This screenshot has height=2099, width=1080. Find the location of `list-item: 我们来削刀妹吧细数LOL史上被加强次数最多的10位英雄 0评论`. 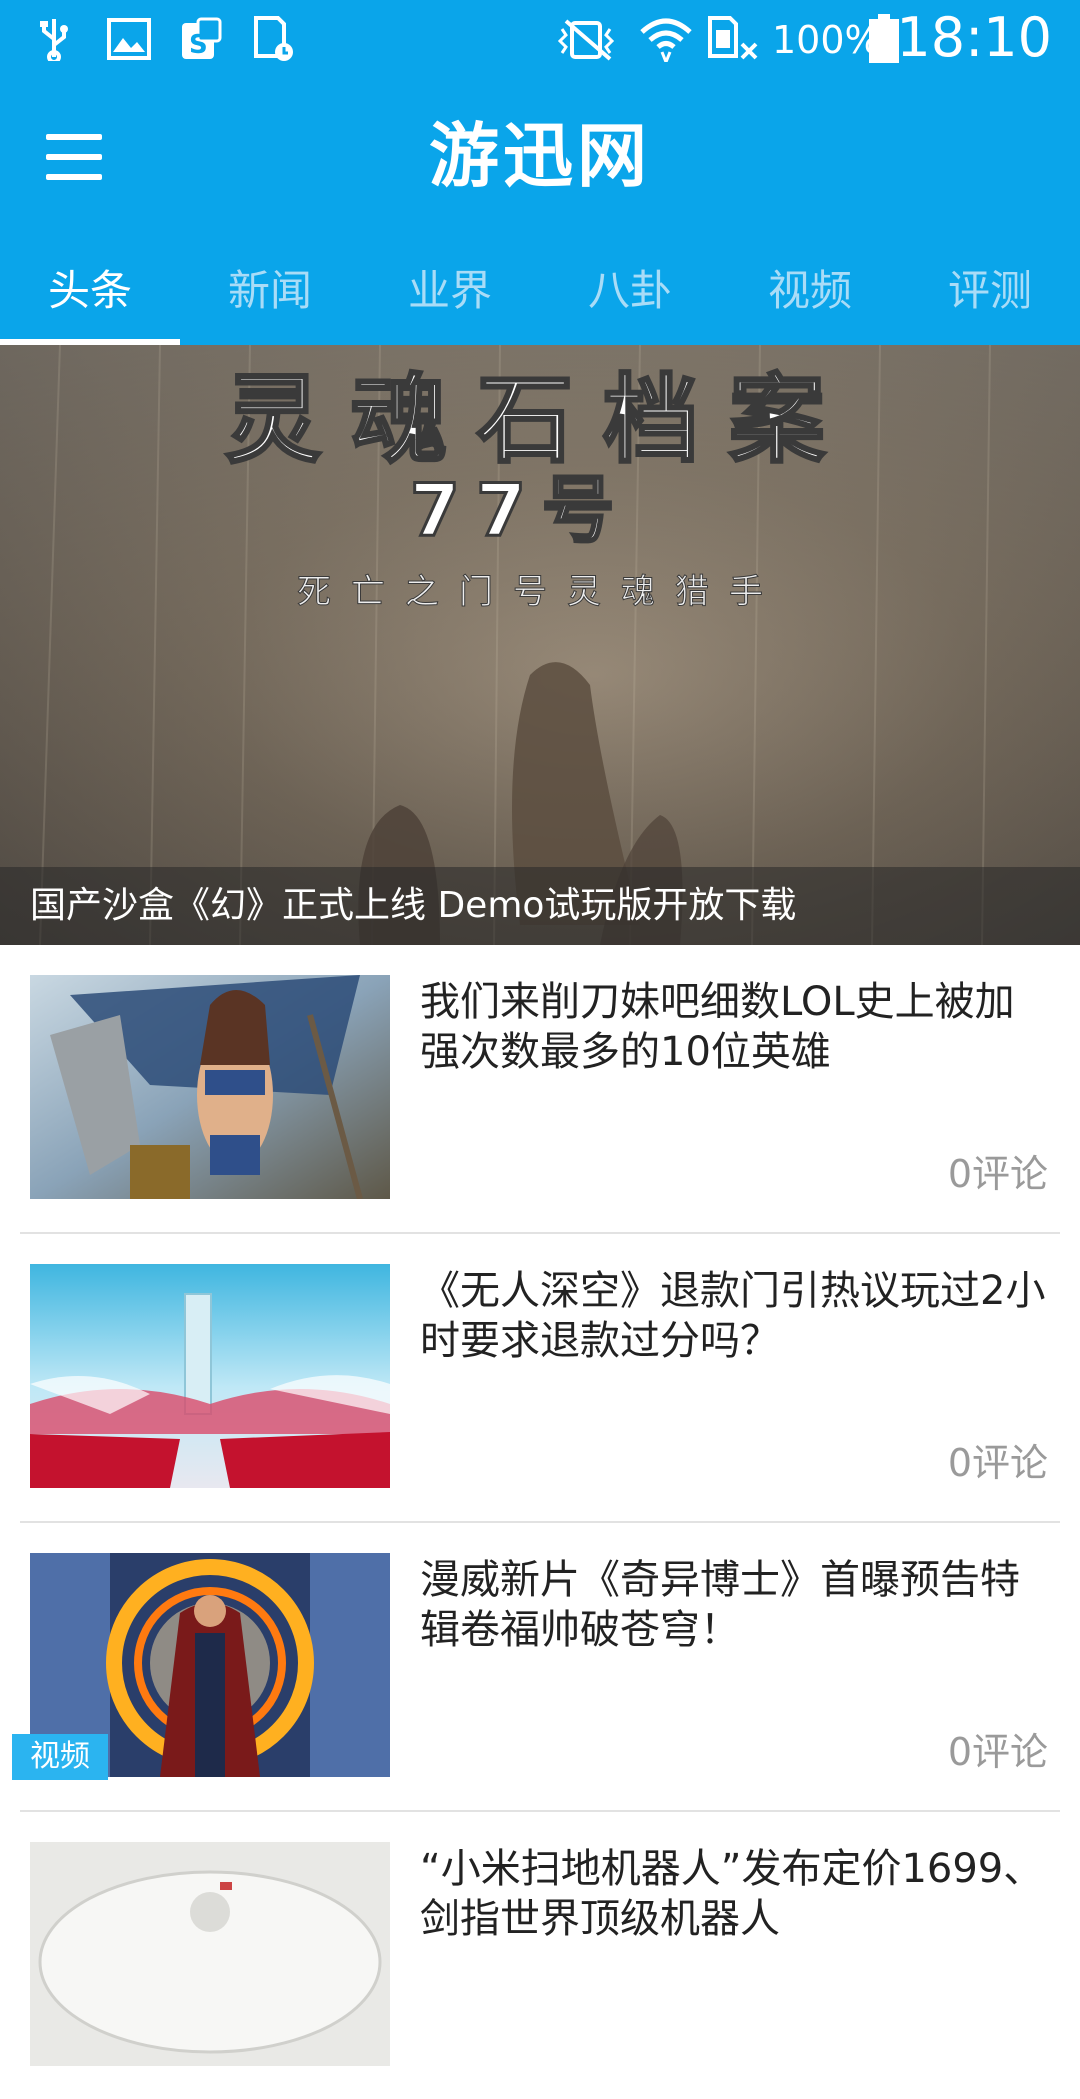

list-item: 我们来削刀妹吧细数LOL史上被加强次数最多的10位英雄 0评论 is located at coordinates (540, 1089).